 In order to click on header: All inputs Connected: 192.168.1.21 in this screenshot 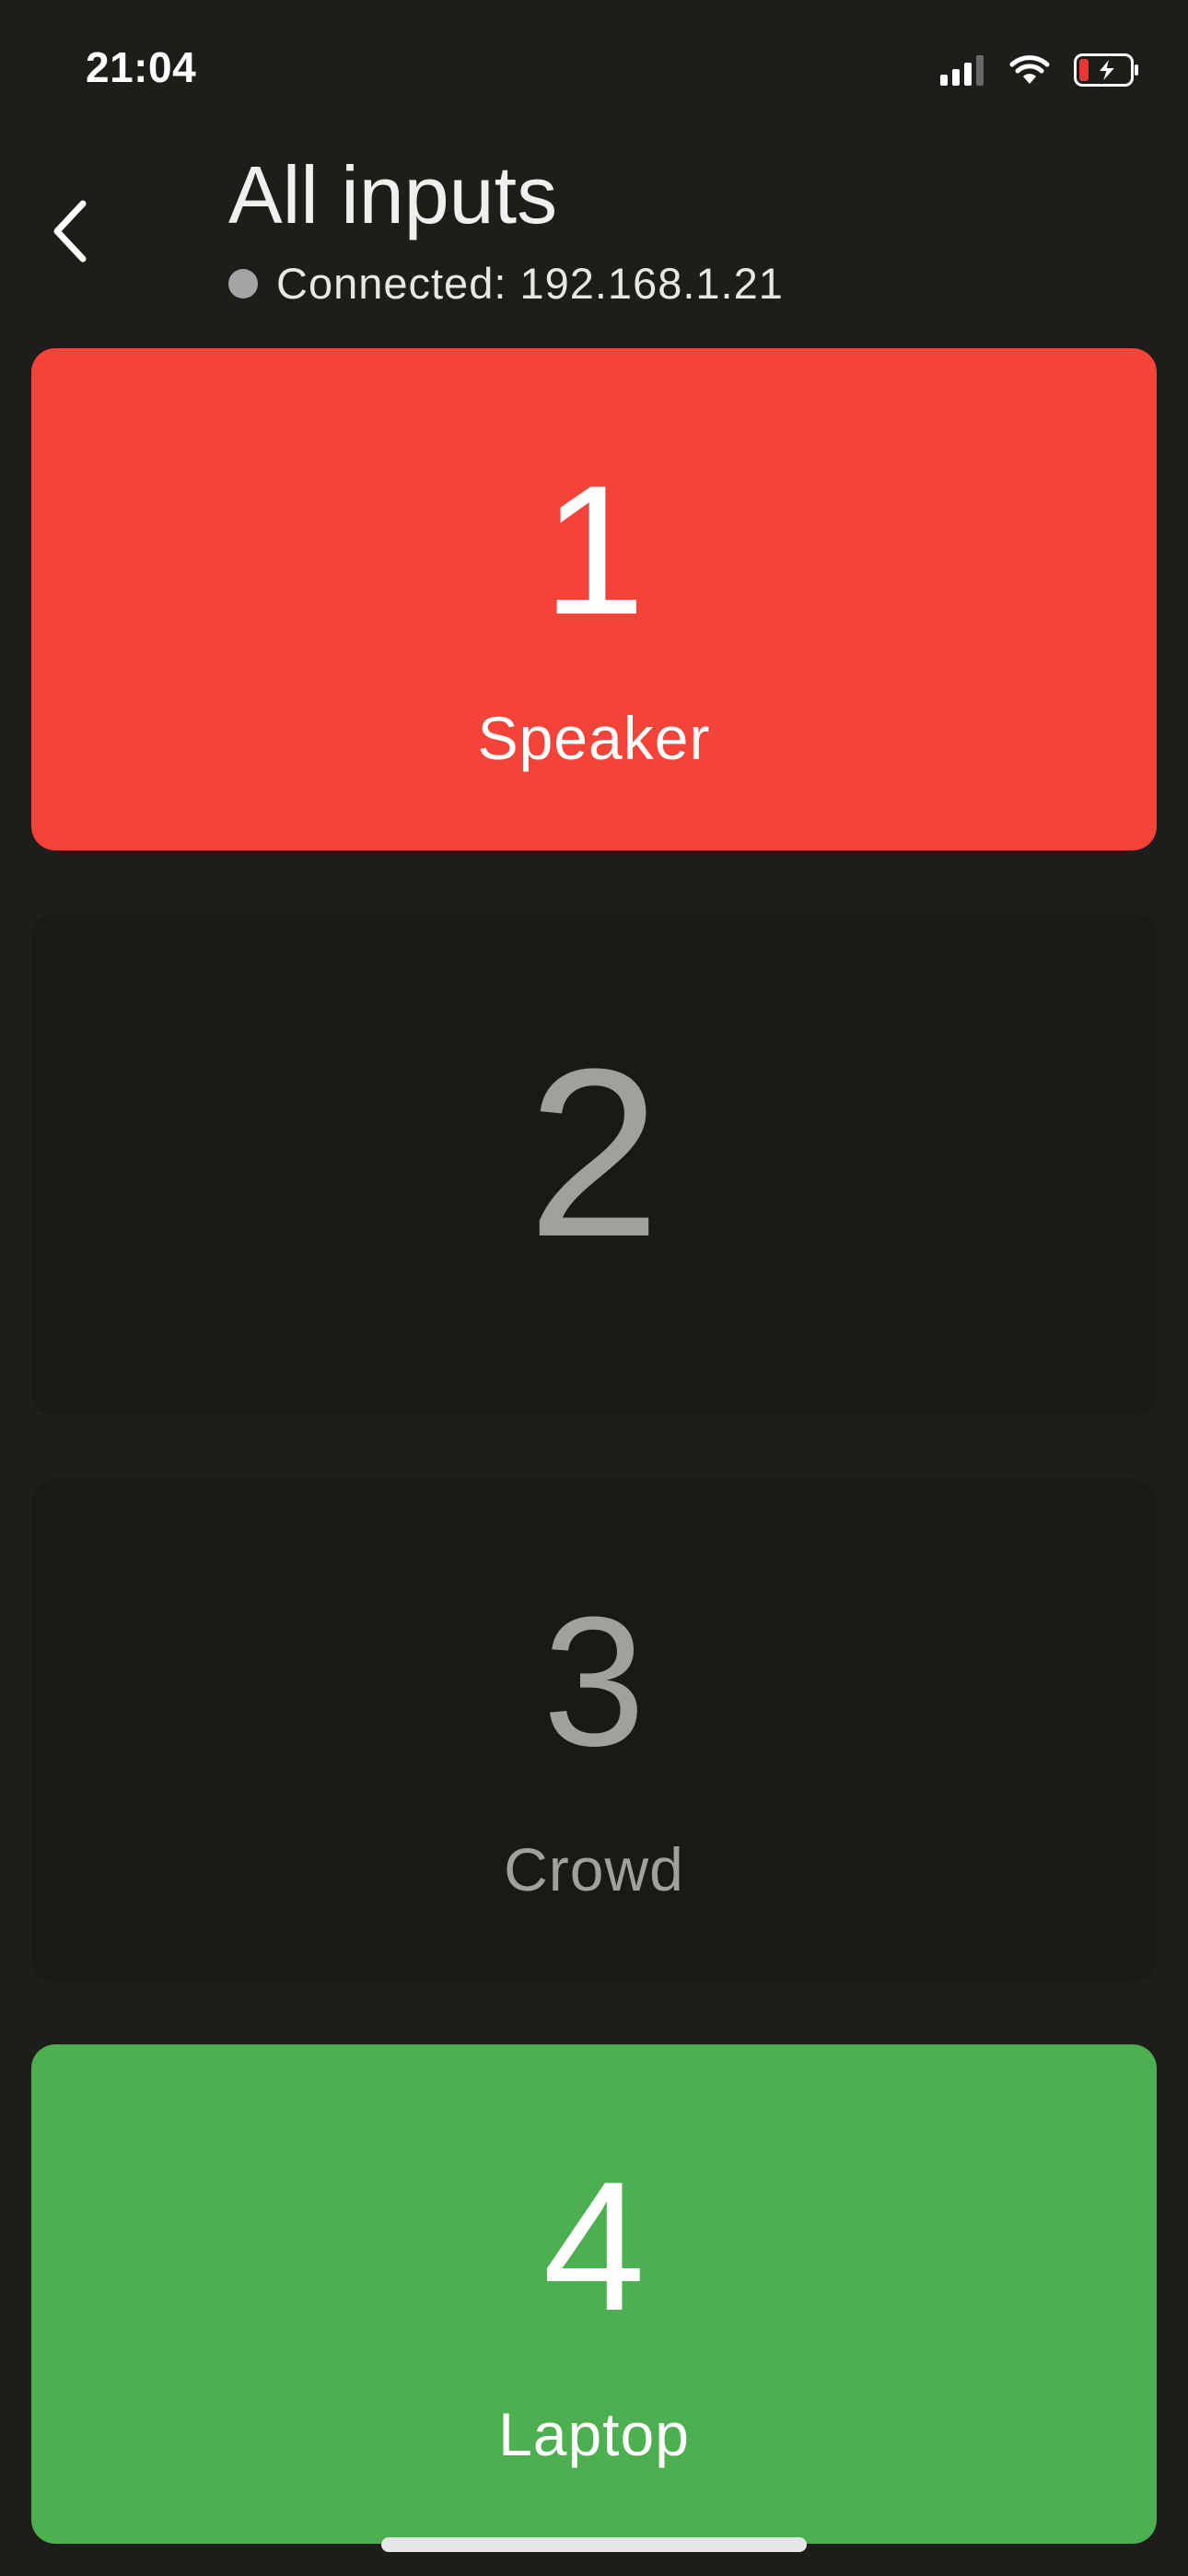, I will do `click(594, 235)`.